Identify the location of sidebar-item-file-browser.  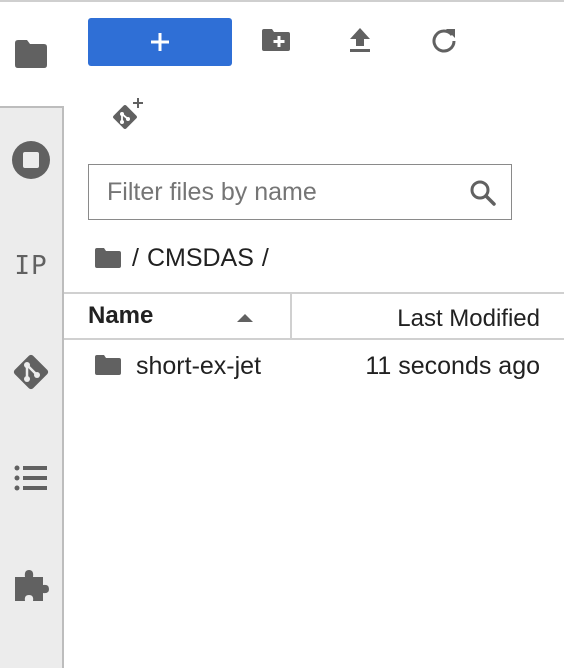
(31, 54).